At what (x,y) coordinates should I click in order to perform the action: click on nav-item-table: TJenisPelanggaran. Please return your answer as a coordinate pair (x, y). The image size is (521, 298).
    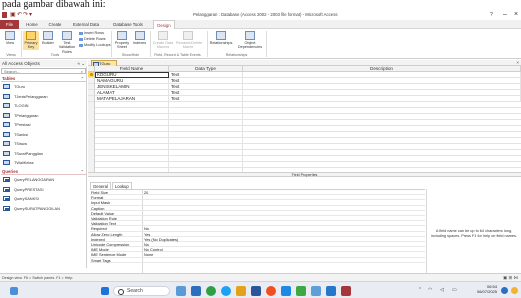
    Looking at the image, I should click on (43, 96).